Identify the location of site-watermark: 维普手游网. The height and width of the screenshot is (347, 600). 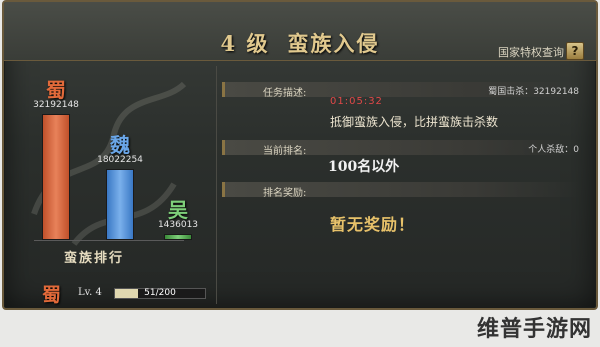
(534, 329).